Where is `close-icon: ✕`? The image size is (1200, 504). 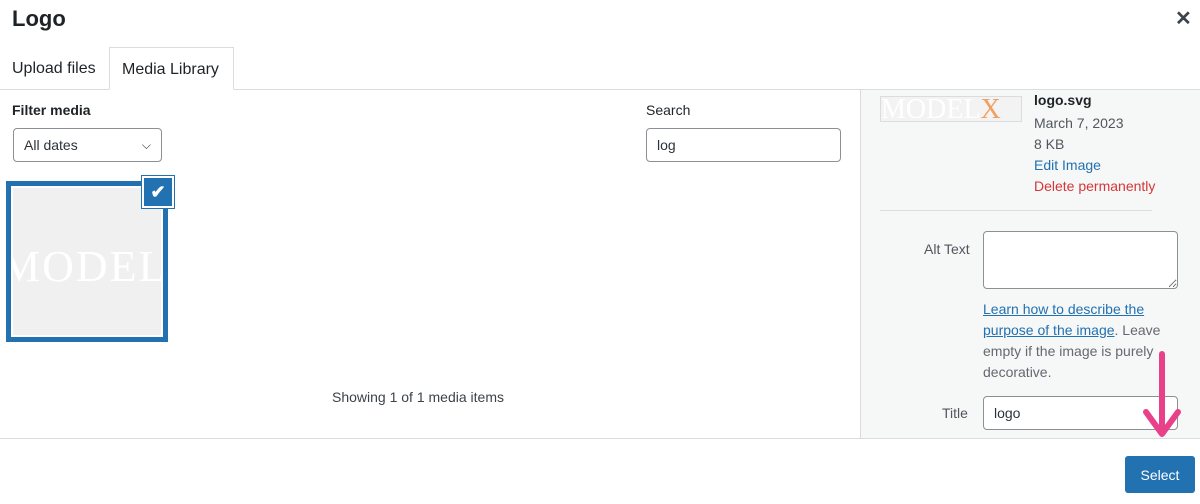
close-icon: ✕ is located at coordinates (1183, 18).